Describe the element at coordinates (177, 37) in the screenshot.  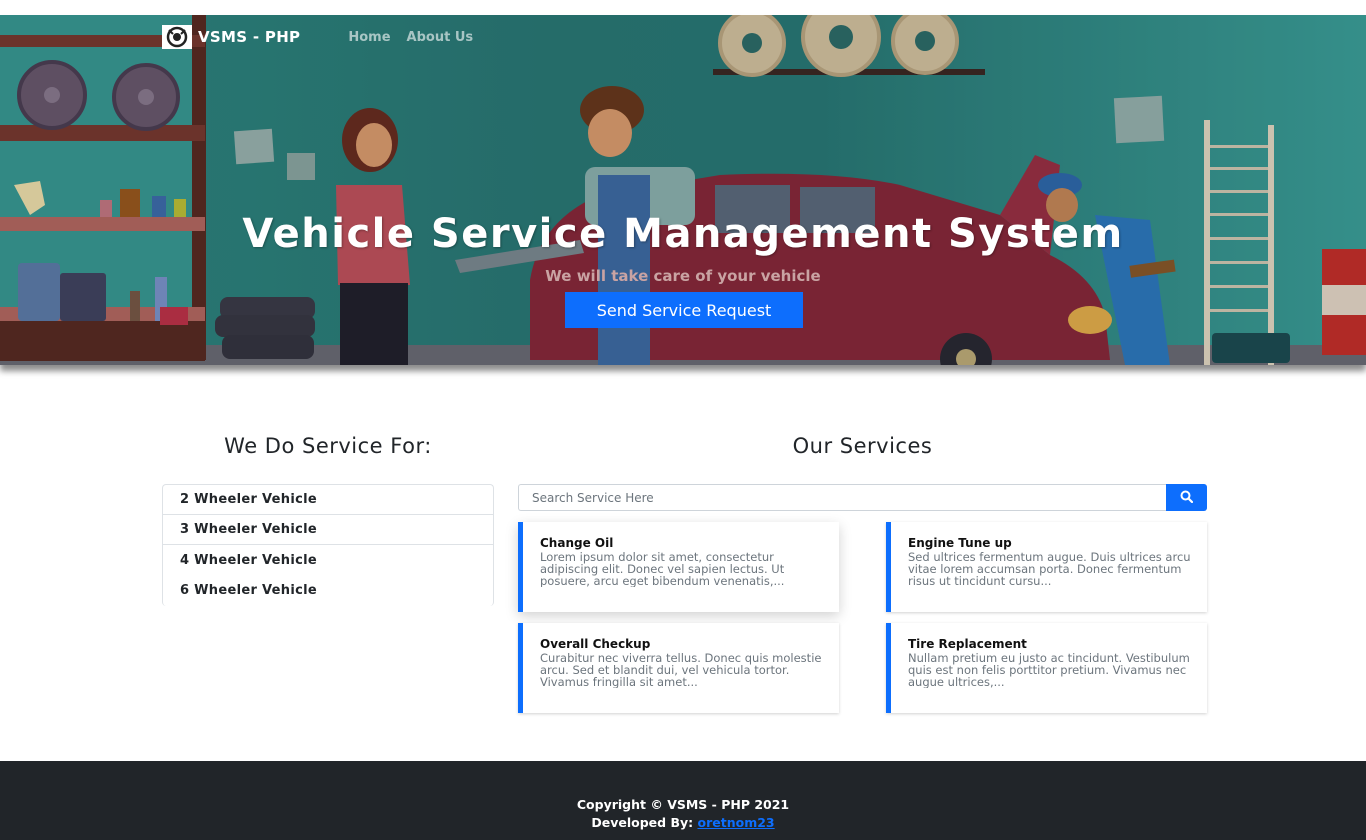
I see `mechanic-logo-icon` at that location.